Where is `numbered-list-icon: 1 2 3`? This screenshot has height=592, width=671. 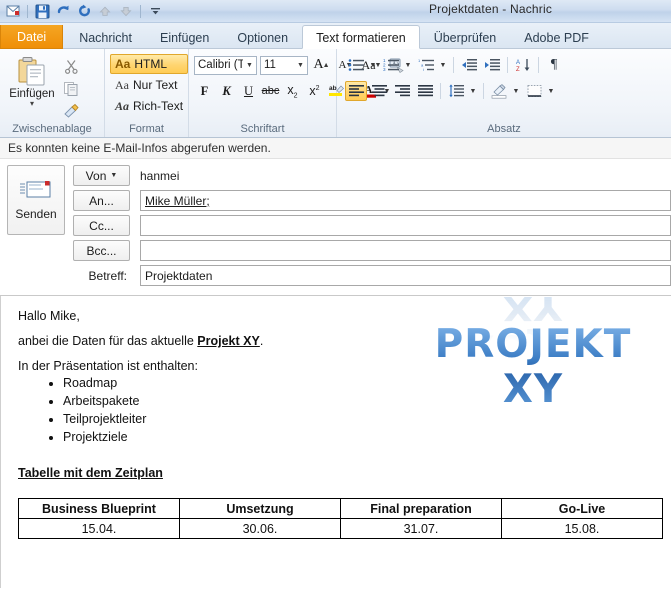 numbered-list-icon: 1 2 3 is located at coordinates (391, 65).